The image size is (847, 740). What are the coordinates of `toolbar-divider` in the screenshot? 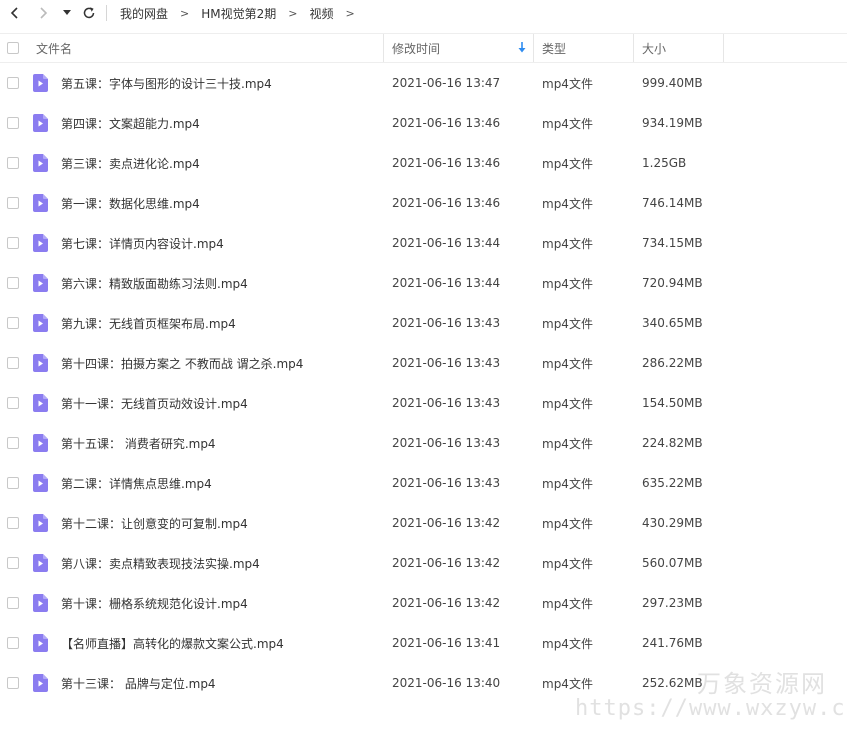 It's located at (106, 13).